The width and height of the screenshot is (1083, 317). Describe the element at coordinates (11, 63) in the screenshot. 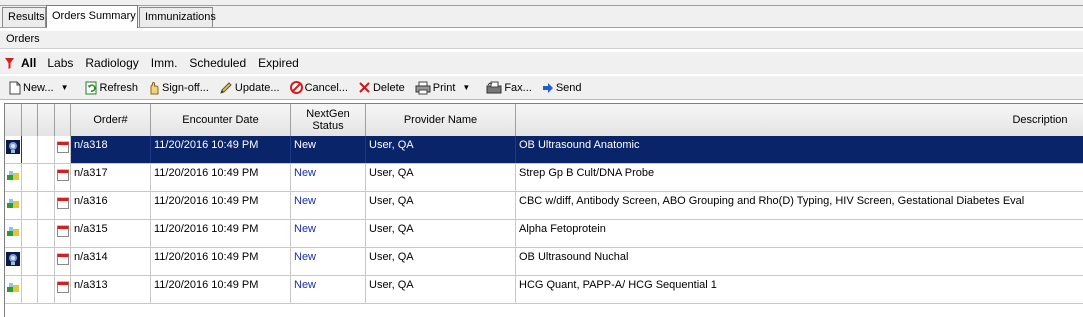

I see `funnel-icon` at that location.